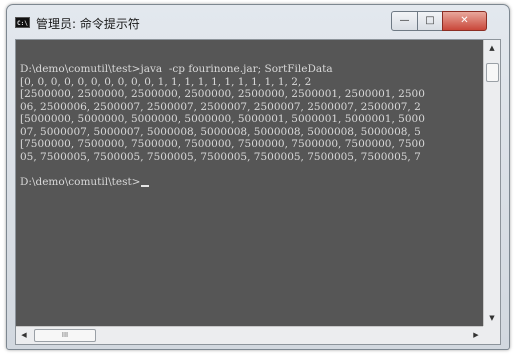 The height and width of the screenshot is (356, 515). Describe the element at coordinates (476, 335) in the screenshot. I see `scroll-right-arrow-icon: ▶` at that location.